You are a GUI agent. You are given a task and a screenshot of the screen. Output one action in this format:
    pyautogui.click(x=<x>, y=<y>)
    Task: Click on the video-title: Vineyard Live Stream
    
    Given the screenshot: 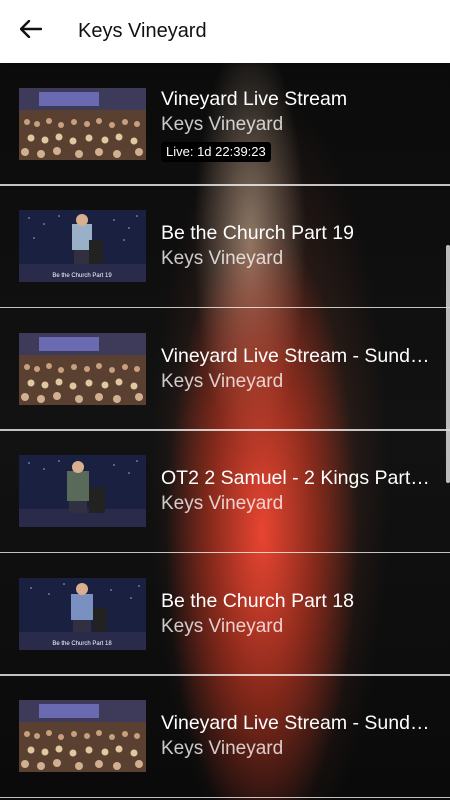 What is the action you would take?
    pyautogui.click(x=254, y=98)
    